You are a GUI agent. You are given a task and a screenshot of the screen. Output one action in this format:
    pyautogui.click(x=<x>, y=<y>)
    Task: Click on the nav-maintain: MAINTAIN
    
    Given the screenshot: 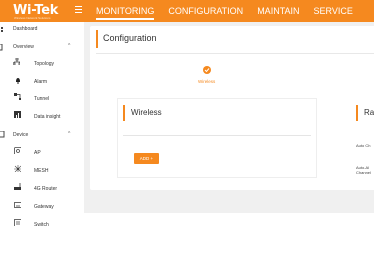 What is the action you would take?
    pyautogui.click(x=278, y=13)
    